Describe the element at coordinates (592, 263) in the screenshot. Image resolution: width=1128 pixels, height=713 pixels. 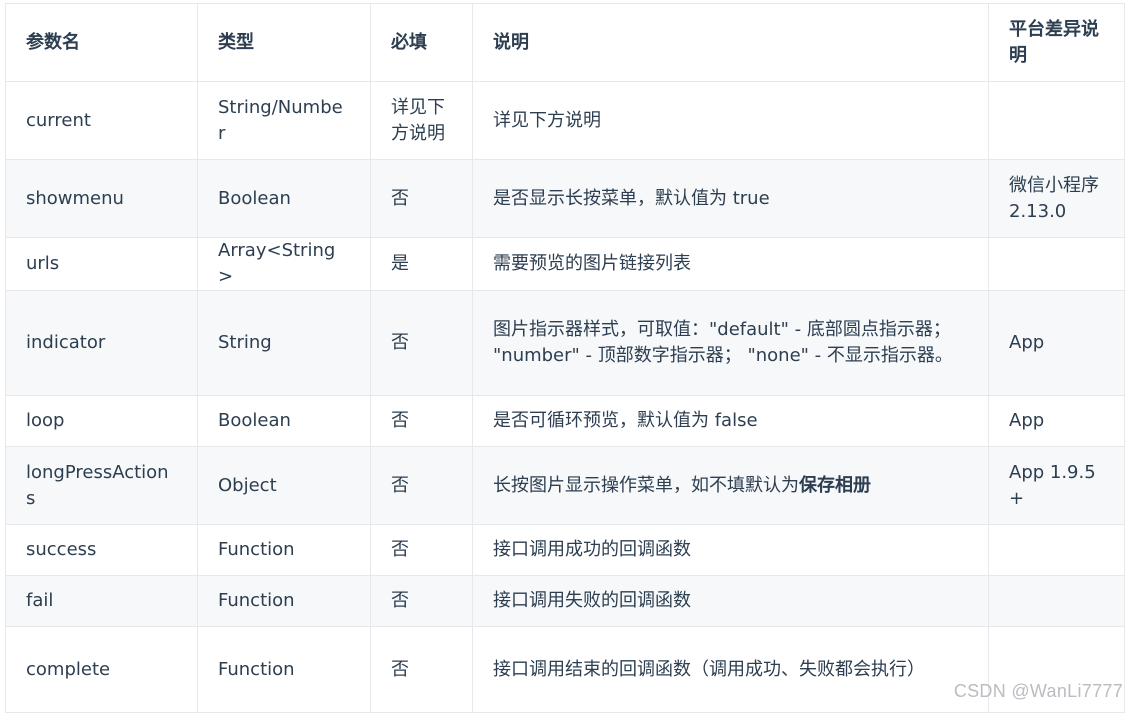
I see `description-text: 需要预览的图片链接列表` at that location.